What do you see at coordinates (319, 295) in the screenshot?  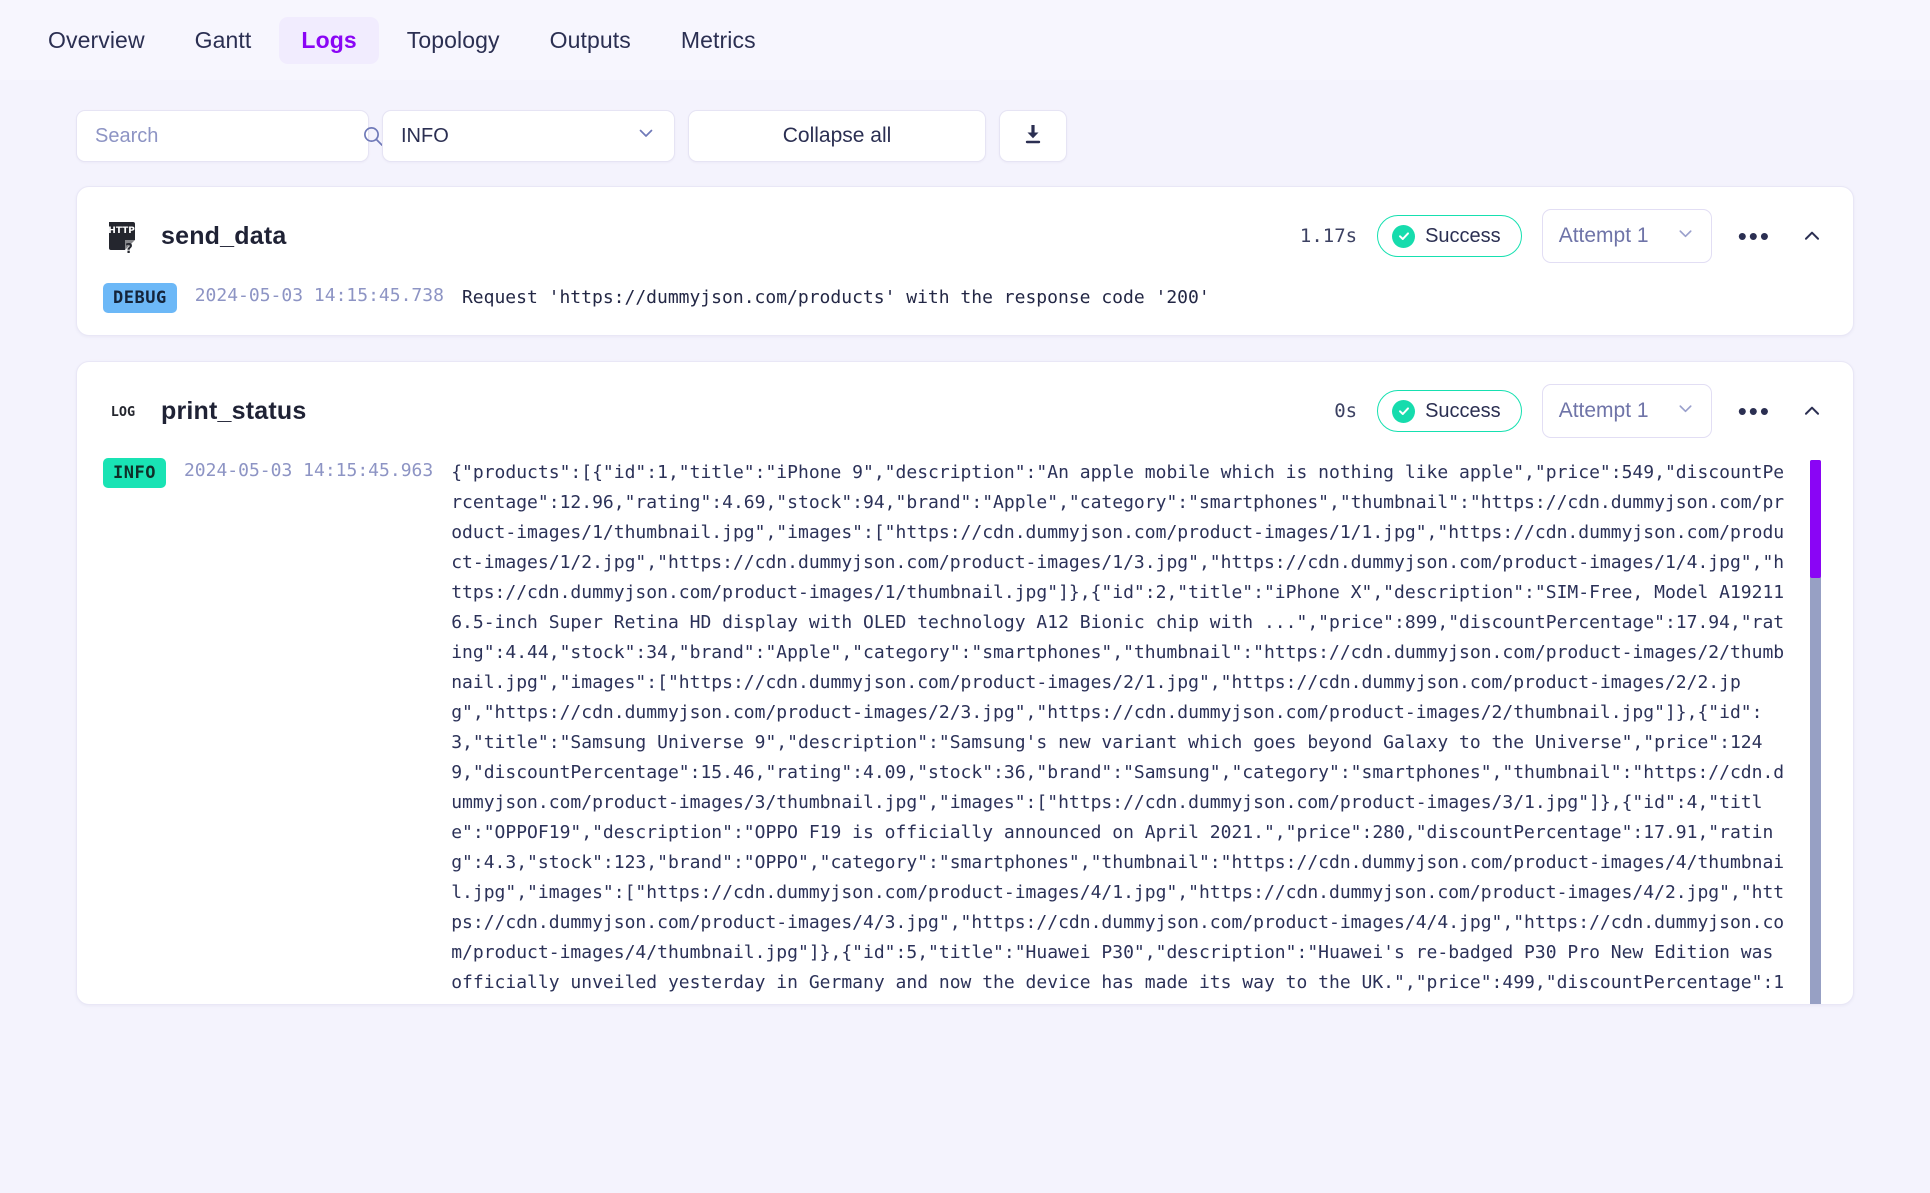 I see `log-timestamp: 2024-05-03 14:15:45.738` at bounding box center [319, 295].